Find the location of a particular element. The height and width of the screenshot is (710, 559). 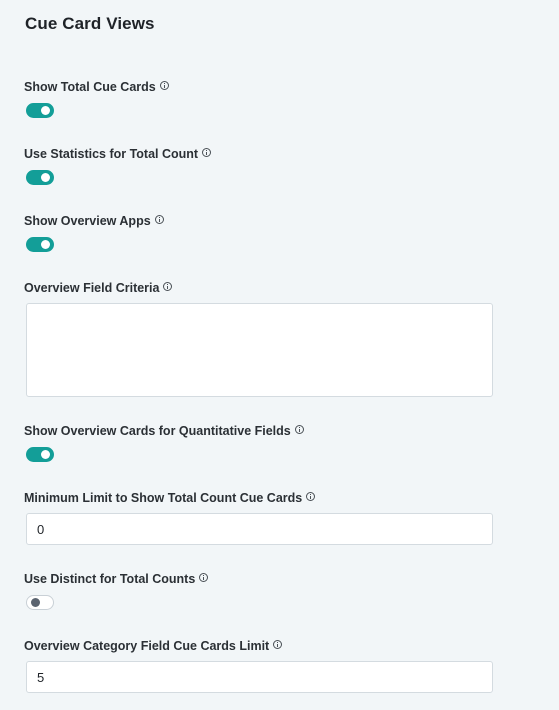

use-statistics-toggle is located at coordinates (40, 177).